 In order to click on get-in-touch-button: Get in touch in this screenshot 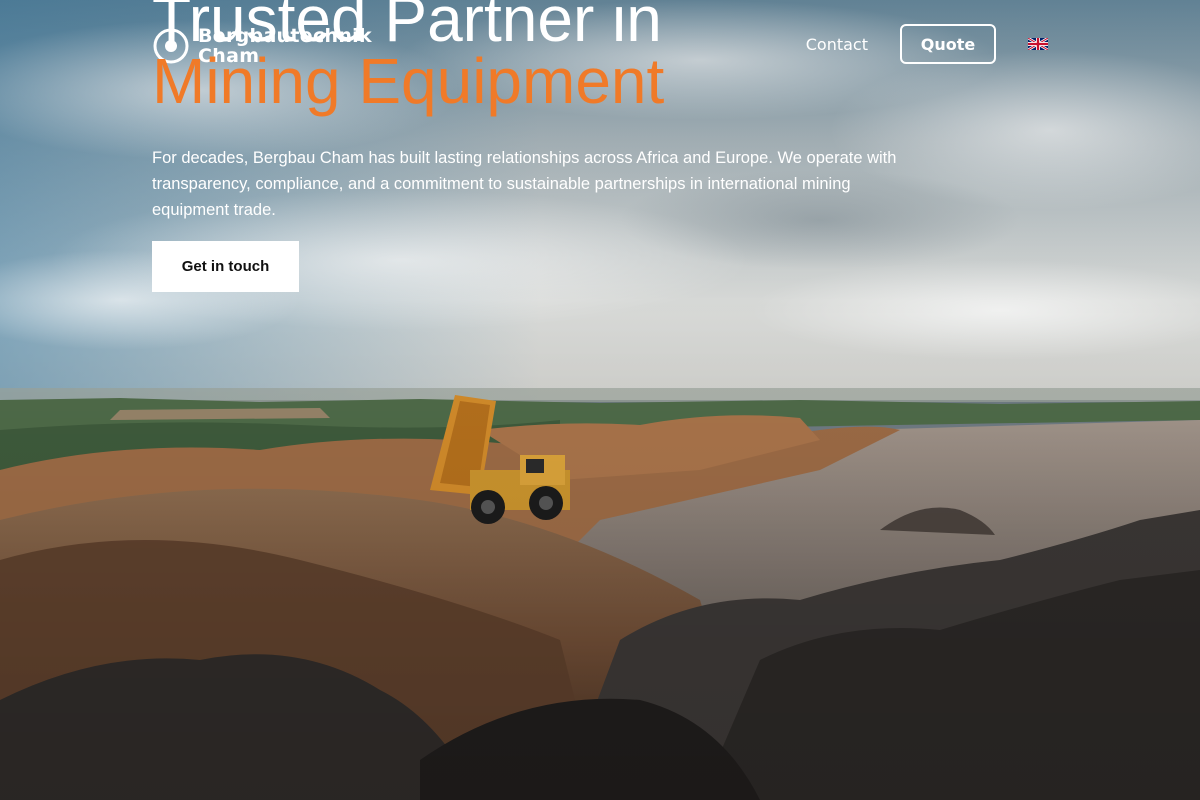, I will do `click(225, 266)`.